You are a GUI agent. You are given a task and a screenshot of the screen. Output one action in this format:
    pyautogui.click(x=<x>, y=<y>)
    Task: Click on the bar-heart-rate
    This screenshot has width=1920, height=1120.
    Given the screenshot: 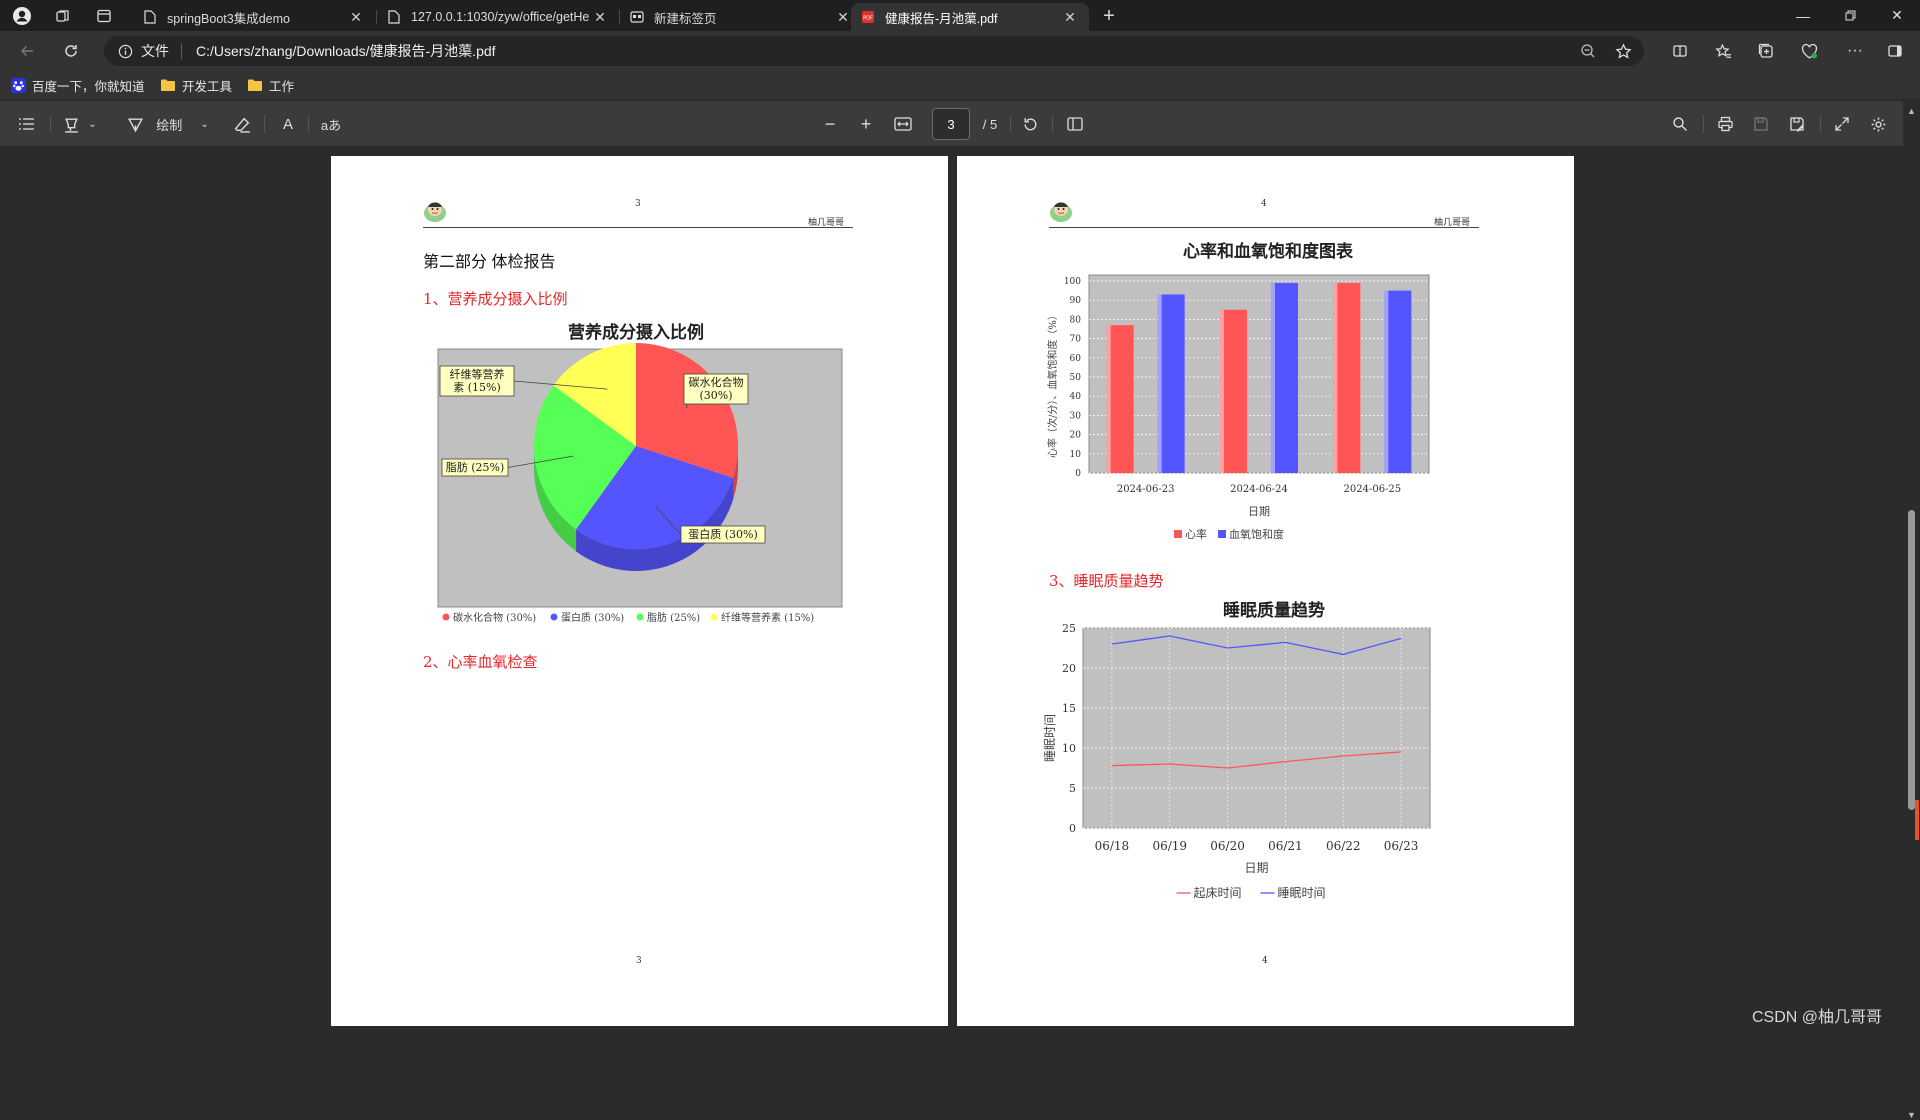 What is the action you would take?
    pyautogui.click(x=1120, y=399)
    